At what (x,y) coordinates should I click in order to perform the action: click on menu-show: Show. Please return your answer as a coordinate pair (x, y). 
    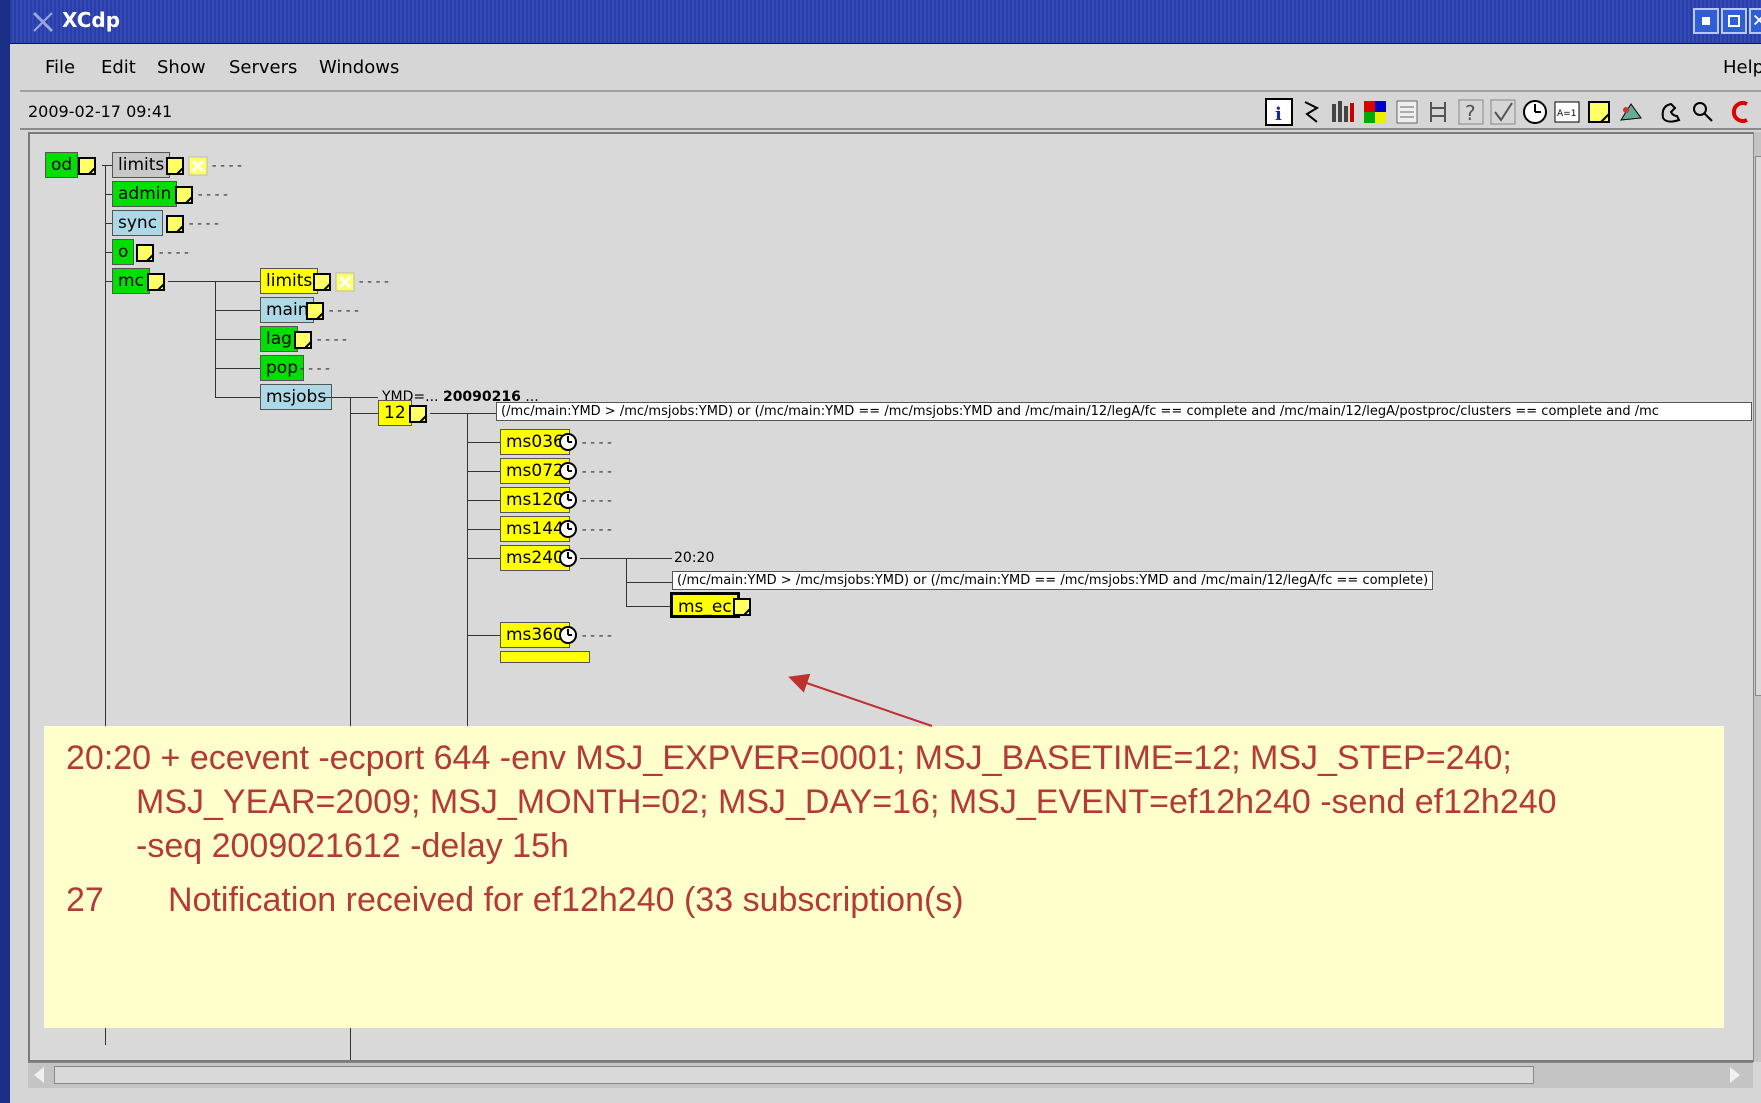
    Looking at the image, I should click on (181, 67).